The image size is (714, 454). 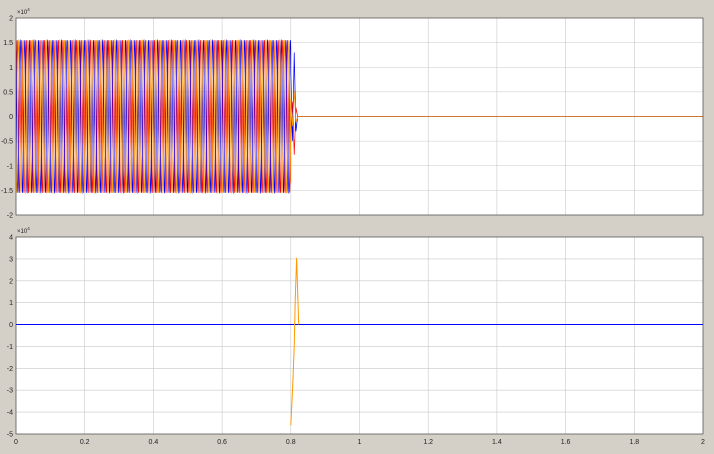 What do you see at coordinates (10, 391) in the screenshot?
I see `y-tick-label: -3` at bounding box center [10, 391].